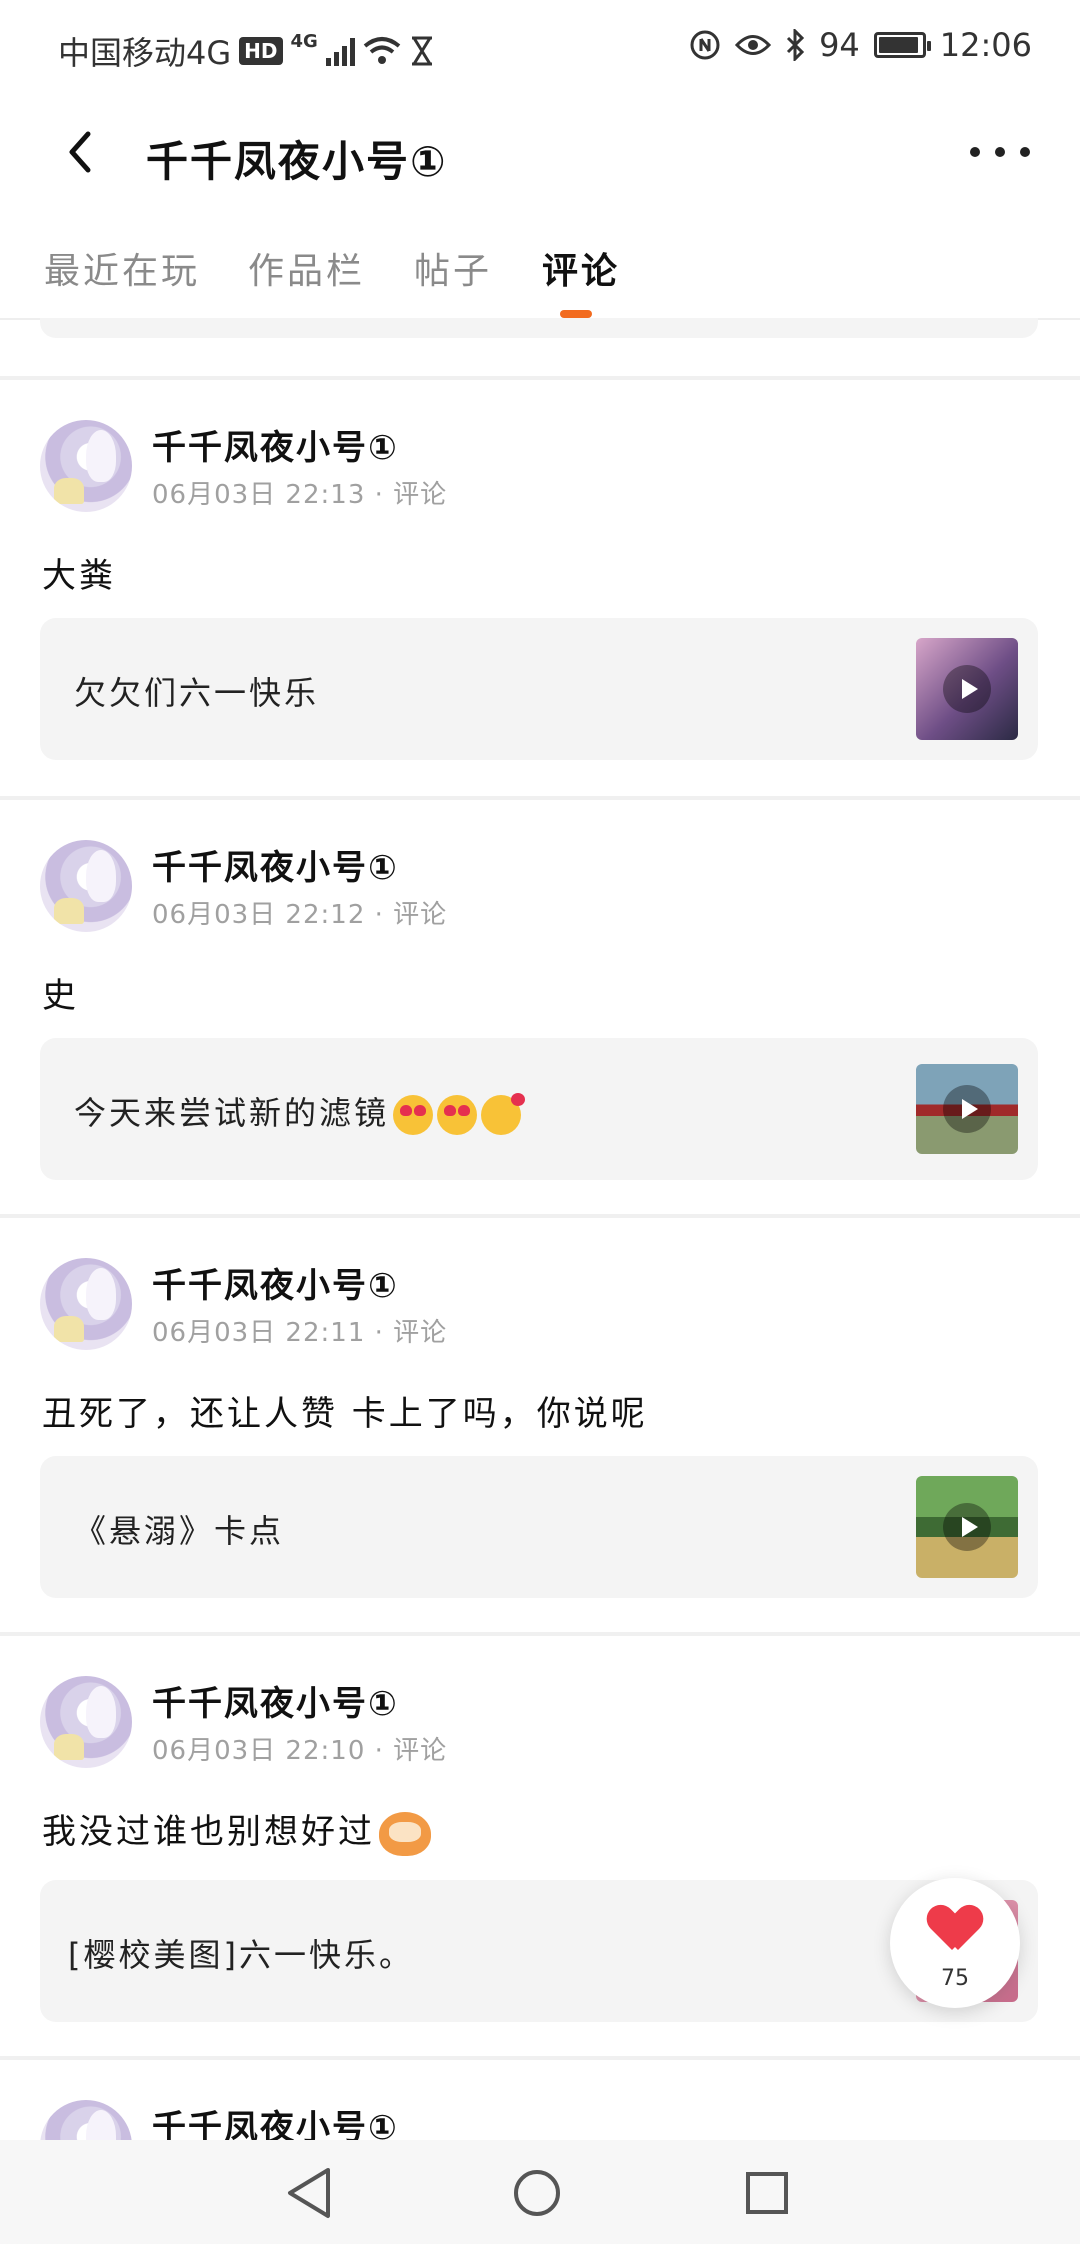  Describe the element at coordinates (753, 45) in the screenshot. I see `eye-icon` at that location.